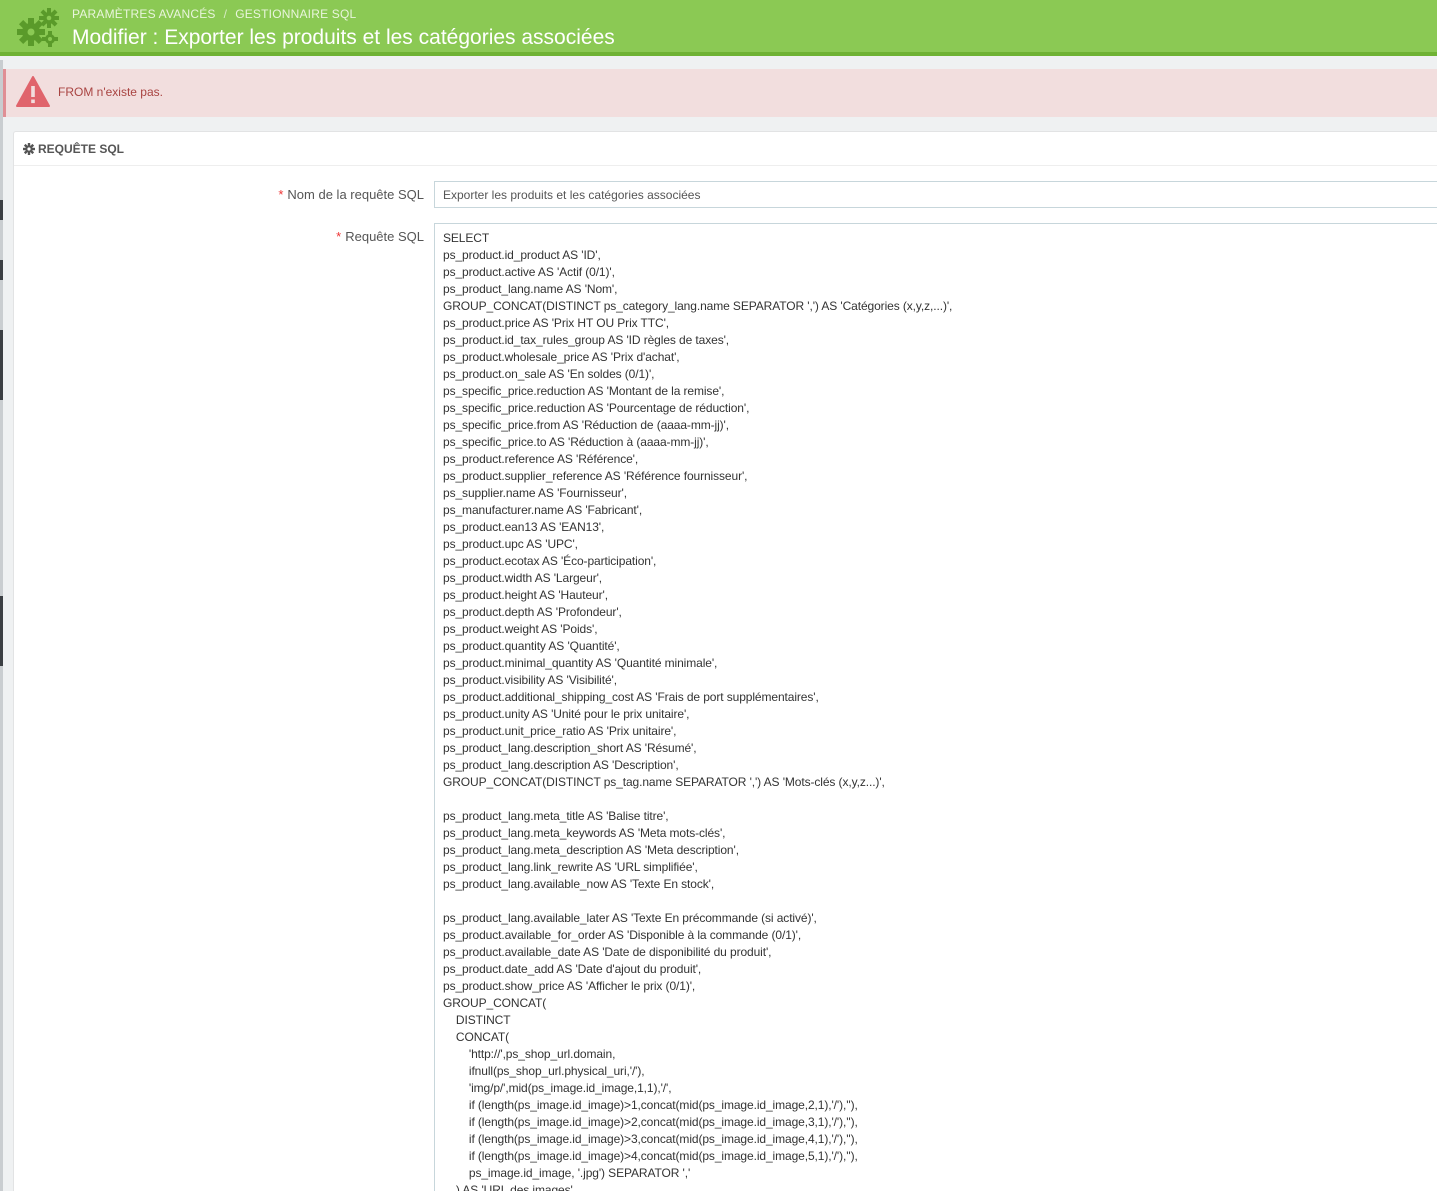 The width and height of the screenshot is (1437, 1191). I want to click on sql-query-label: * Requête SQL, so click(380, 236).